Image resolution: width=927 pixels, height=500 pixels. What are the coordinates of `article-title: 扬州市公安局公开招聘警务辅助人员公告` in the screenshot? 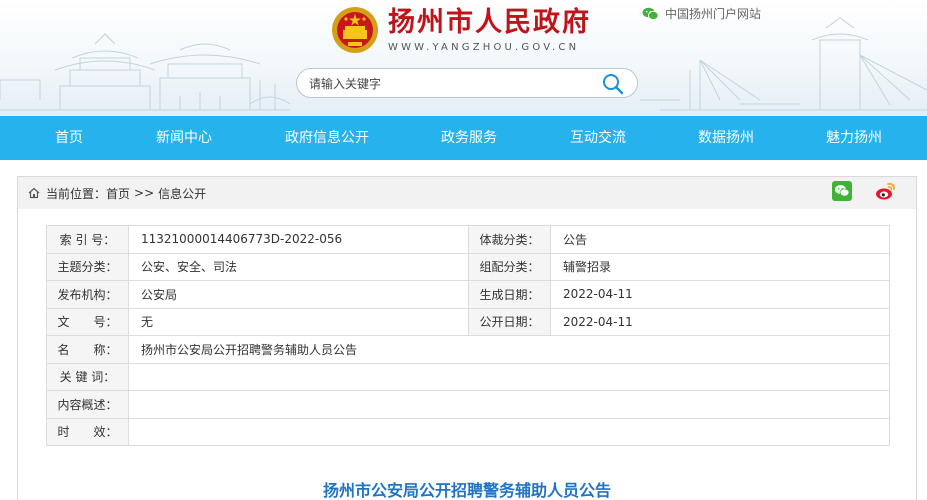 It's located at (466, 490).